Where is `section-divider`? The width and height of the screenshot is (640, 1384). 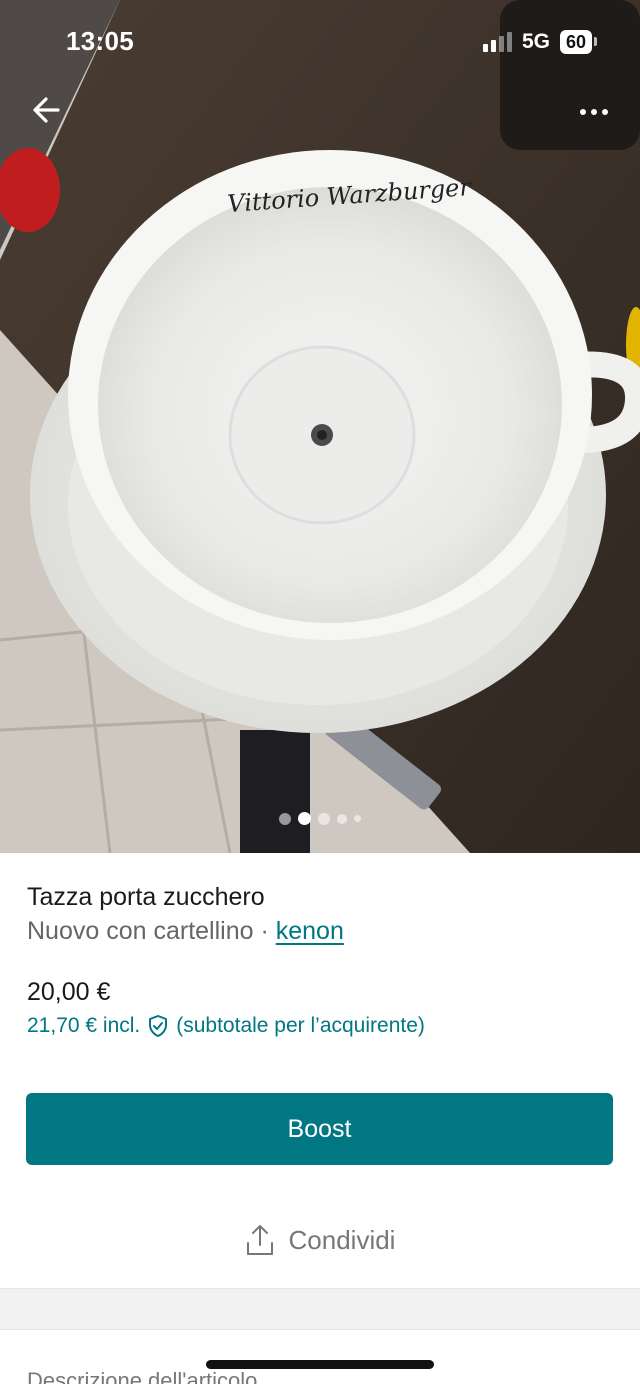
section-divider is located at coordinates (320, 1309).